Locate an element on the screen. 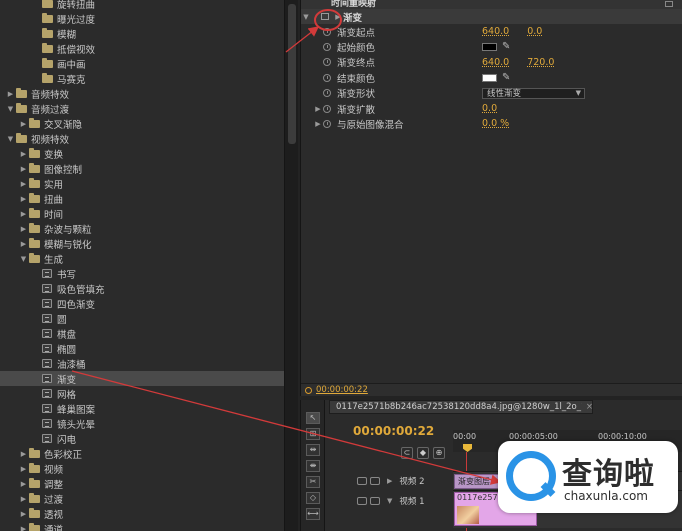  panel-menu-icon is located at coordinates (669, 4).